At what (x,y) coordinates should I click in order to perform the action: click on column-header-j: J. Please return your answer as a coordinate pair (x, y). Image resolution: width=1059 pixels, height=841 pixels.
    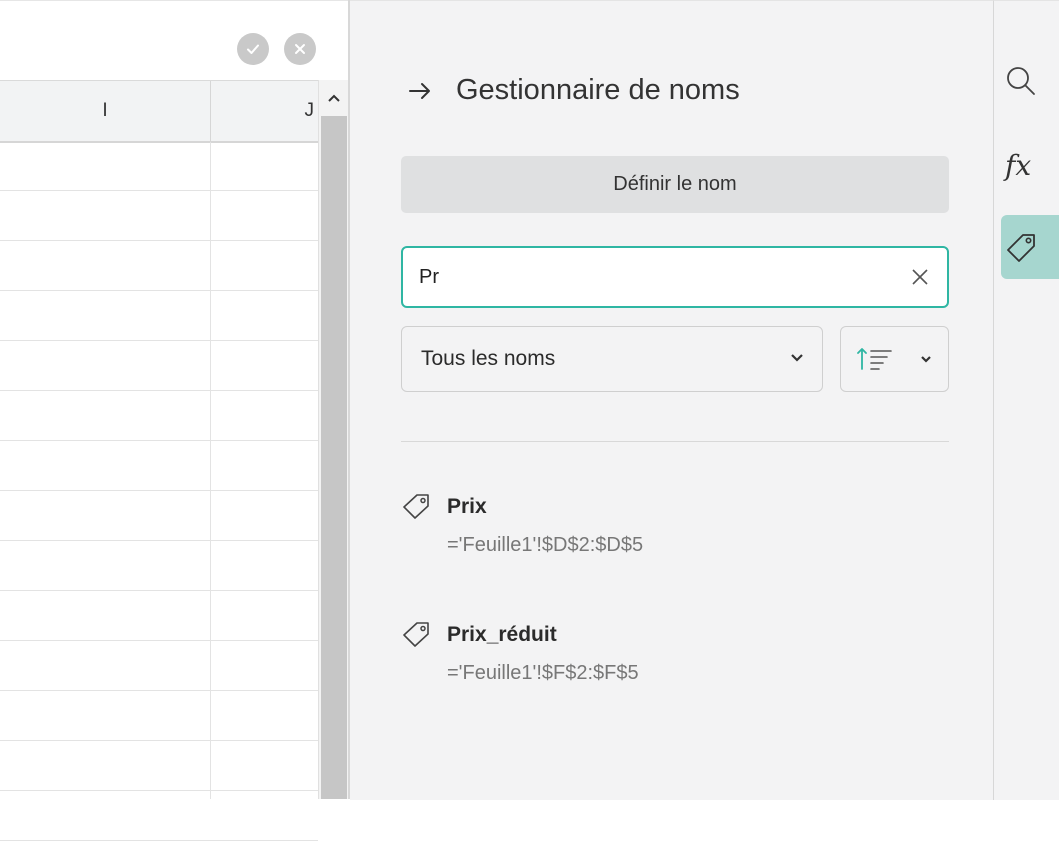
    Looking at the image, I should click on (264, 111).